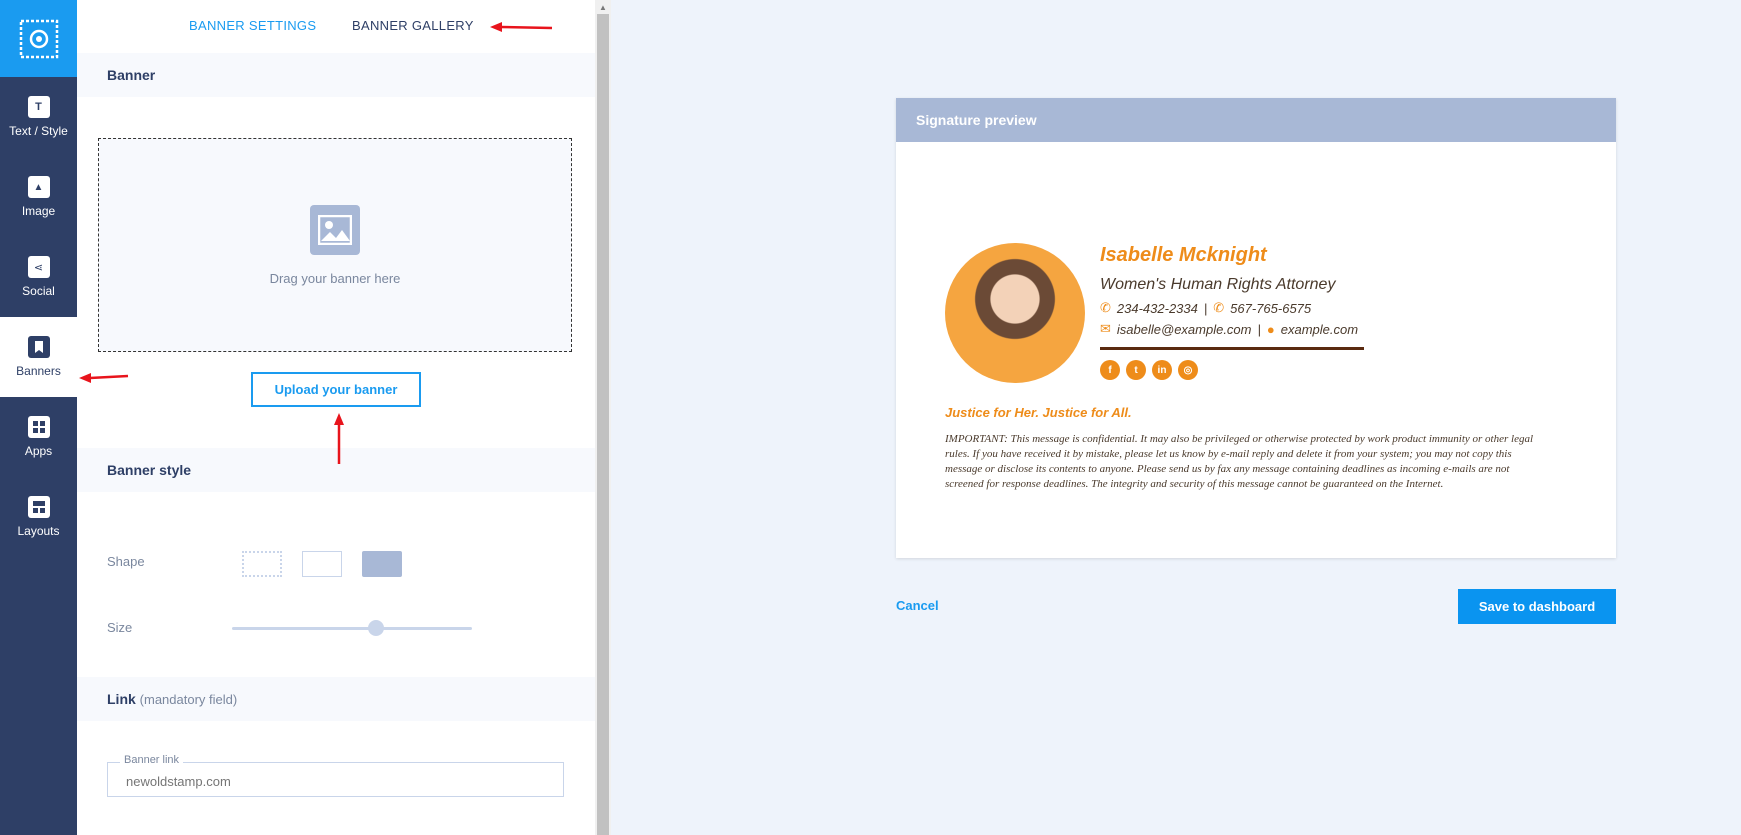 This screenshot has width=1741, height=835. I want to click on signature-divider, so click(1232, 348).